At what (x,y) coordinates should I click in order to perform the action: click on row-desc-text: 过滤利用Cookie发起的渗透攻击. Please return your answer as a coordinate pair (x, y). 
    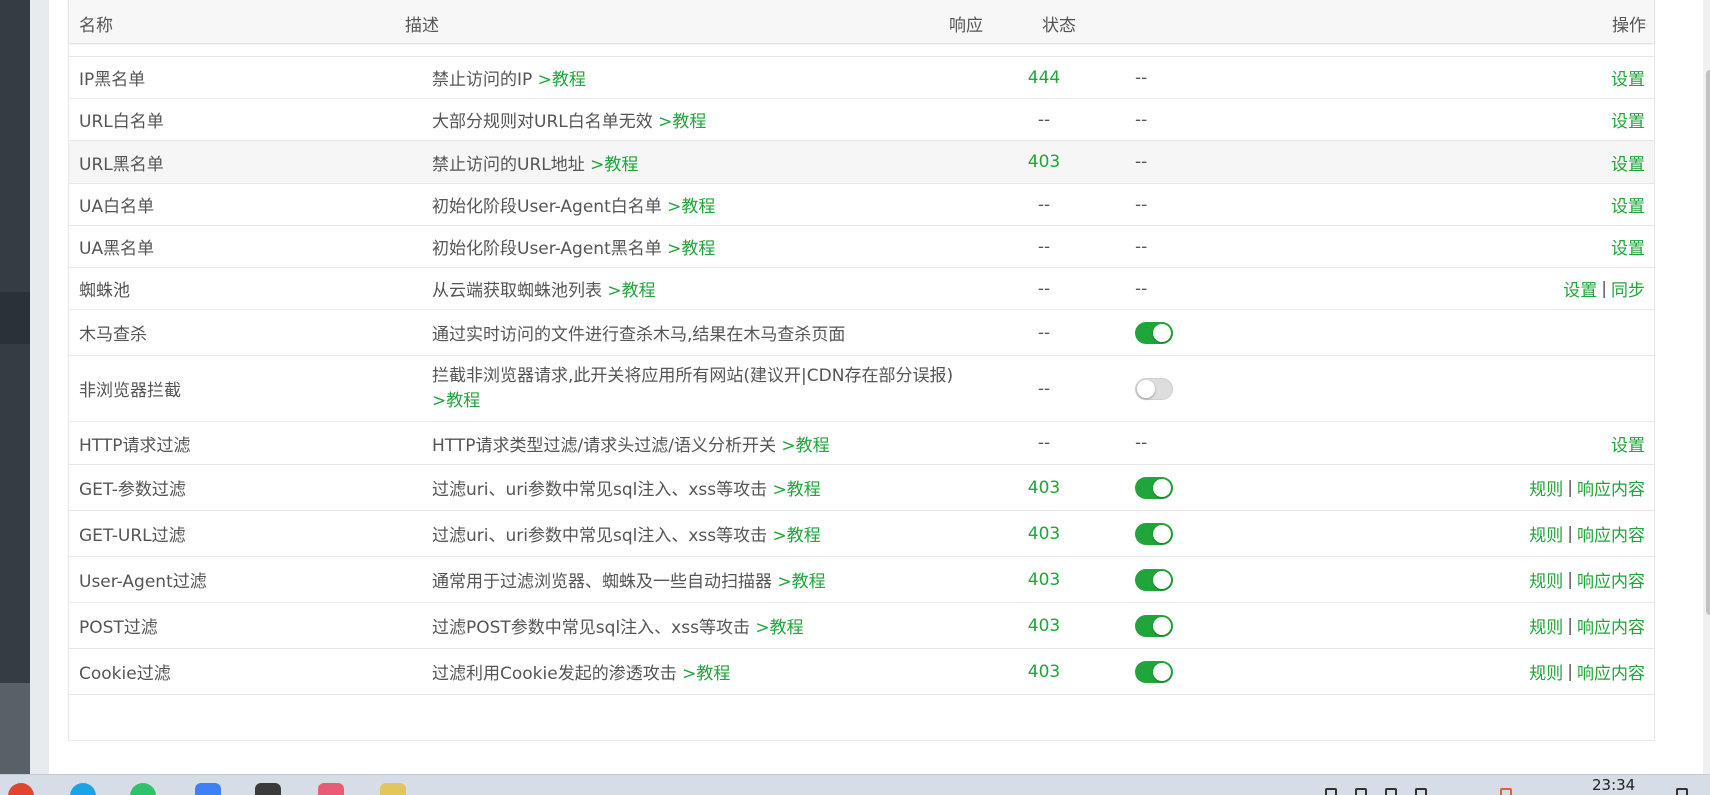
    Looking at the image, I should click on (554, 674).